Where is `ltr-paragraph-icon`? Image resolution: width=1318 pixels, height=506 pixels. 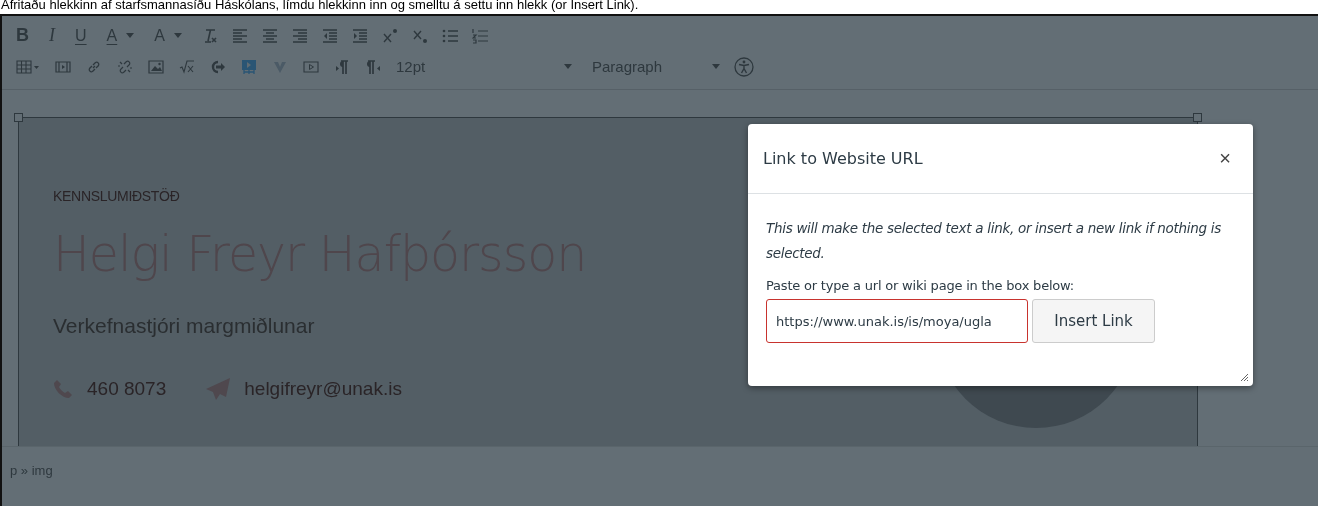 ltr-paragraph-icon is located at coordinates (342, 66).